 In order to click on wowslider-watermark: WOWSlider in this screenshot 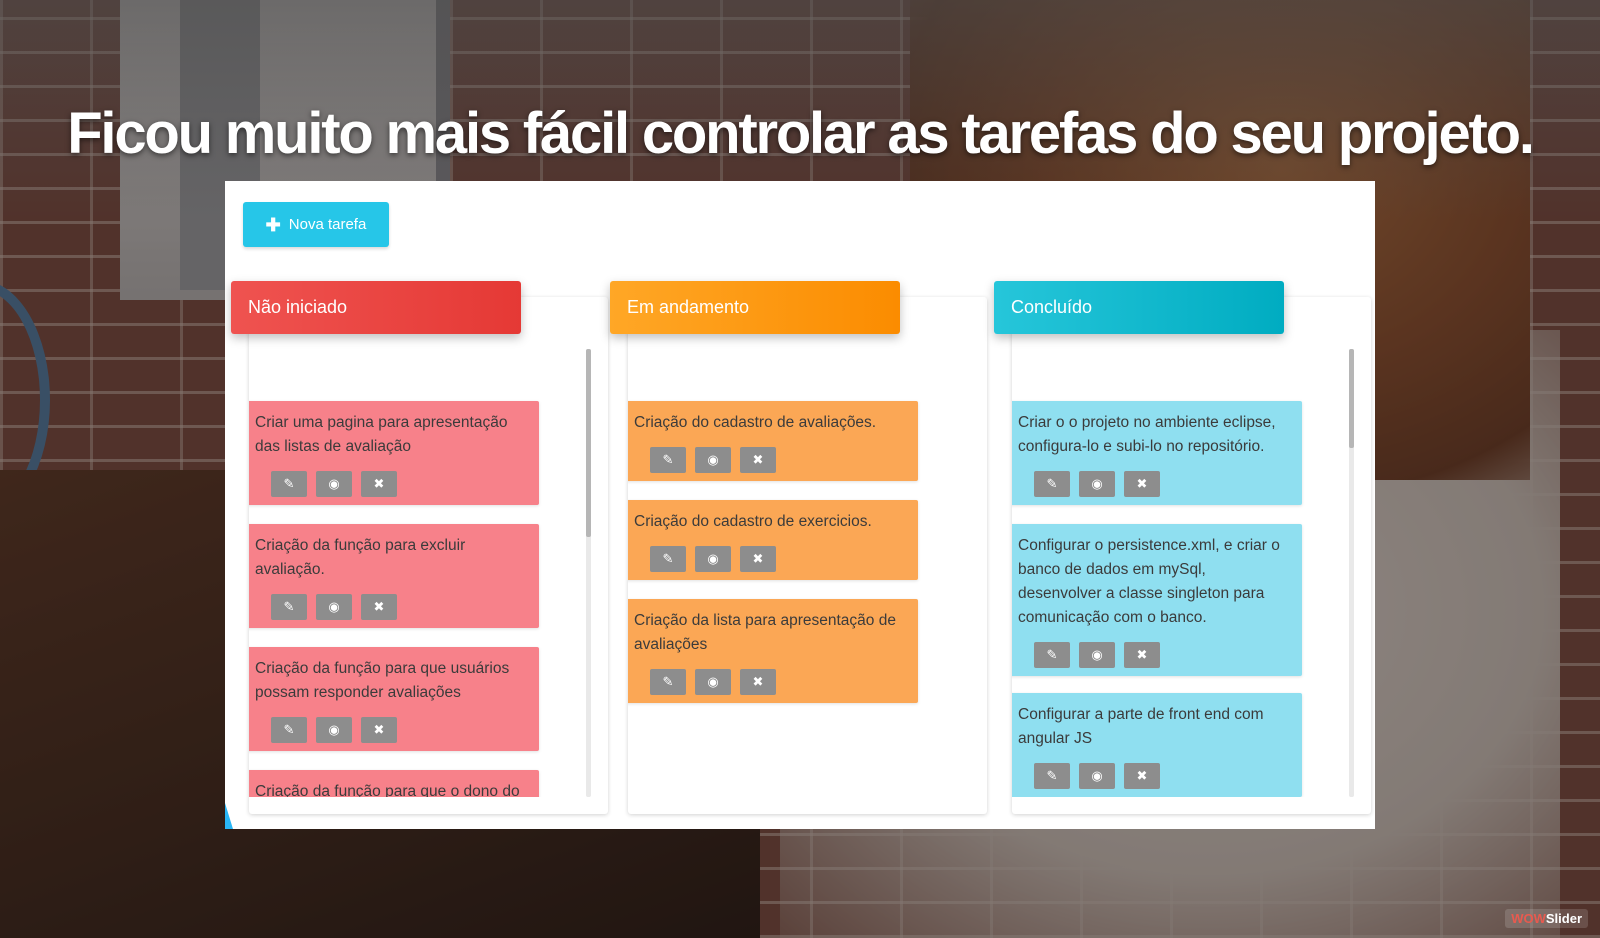, I will do `click(1546, 918)`.